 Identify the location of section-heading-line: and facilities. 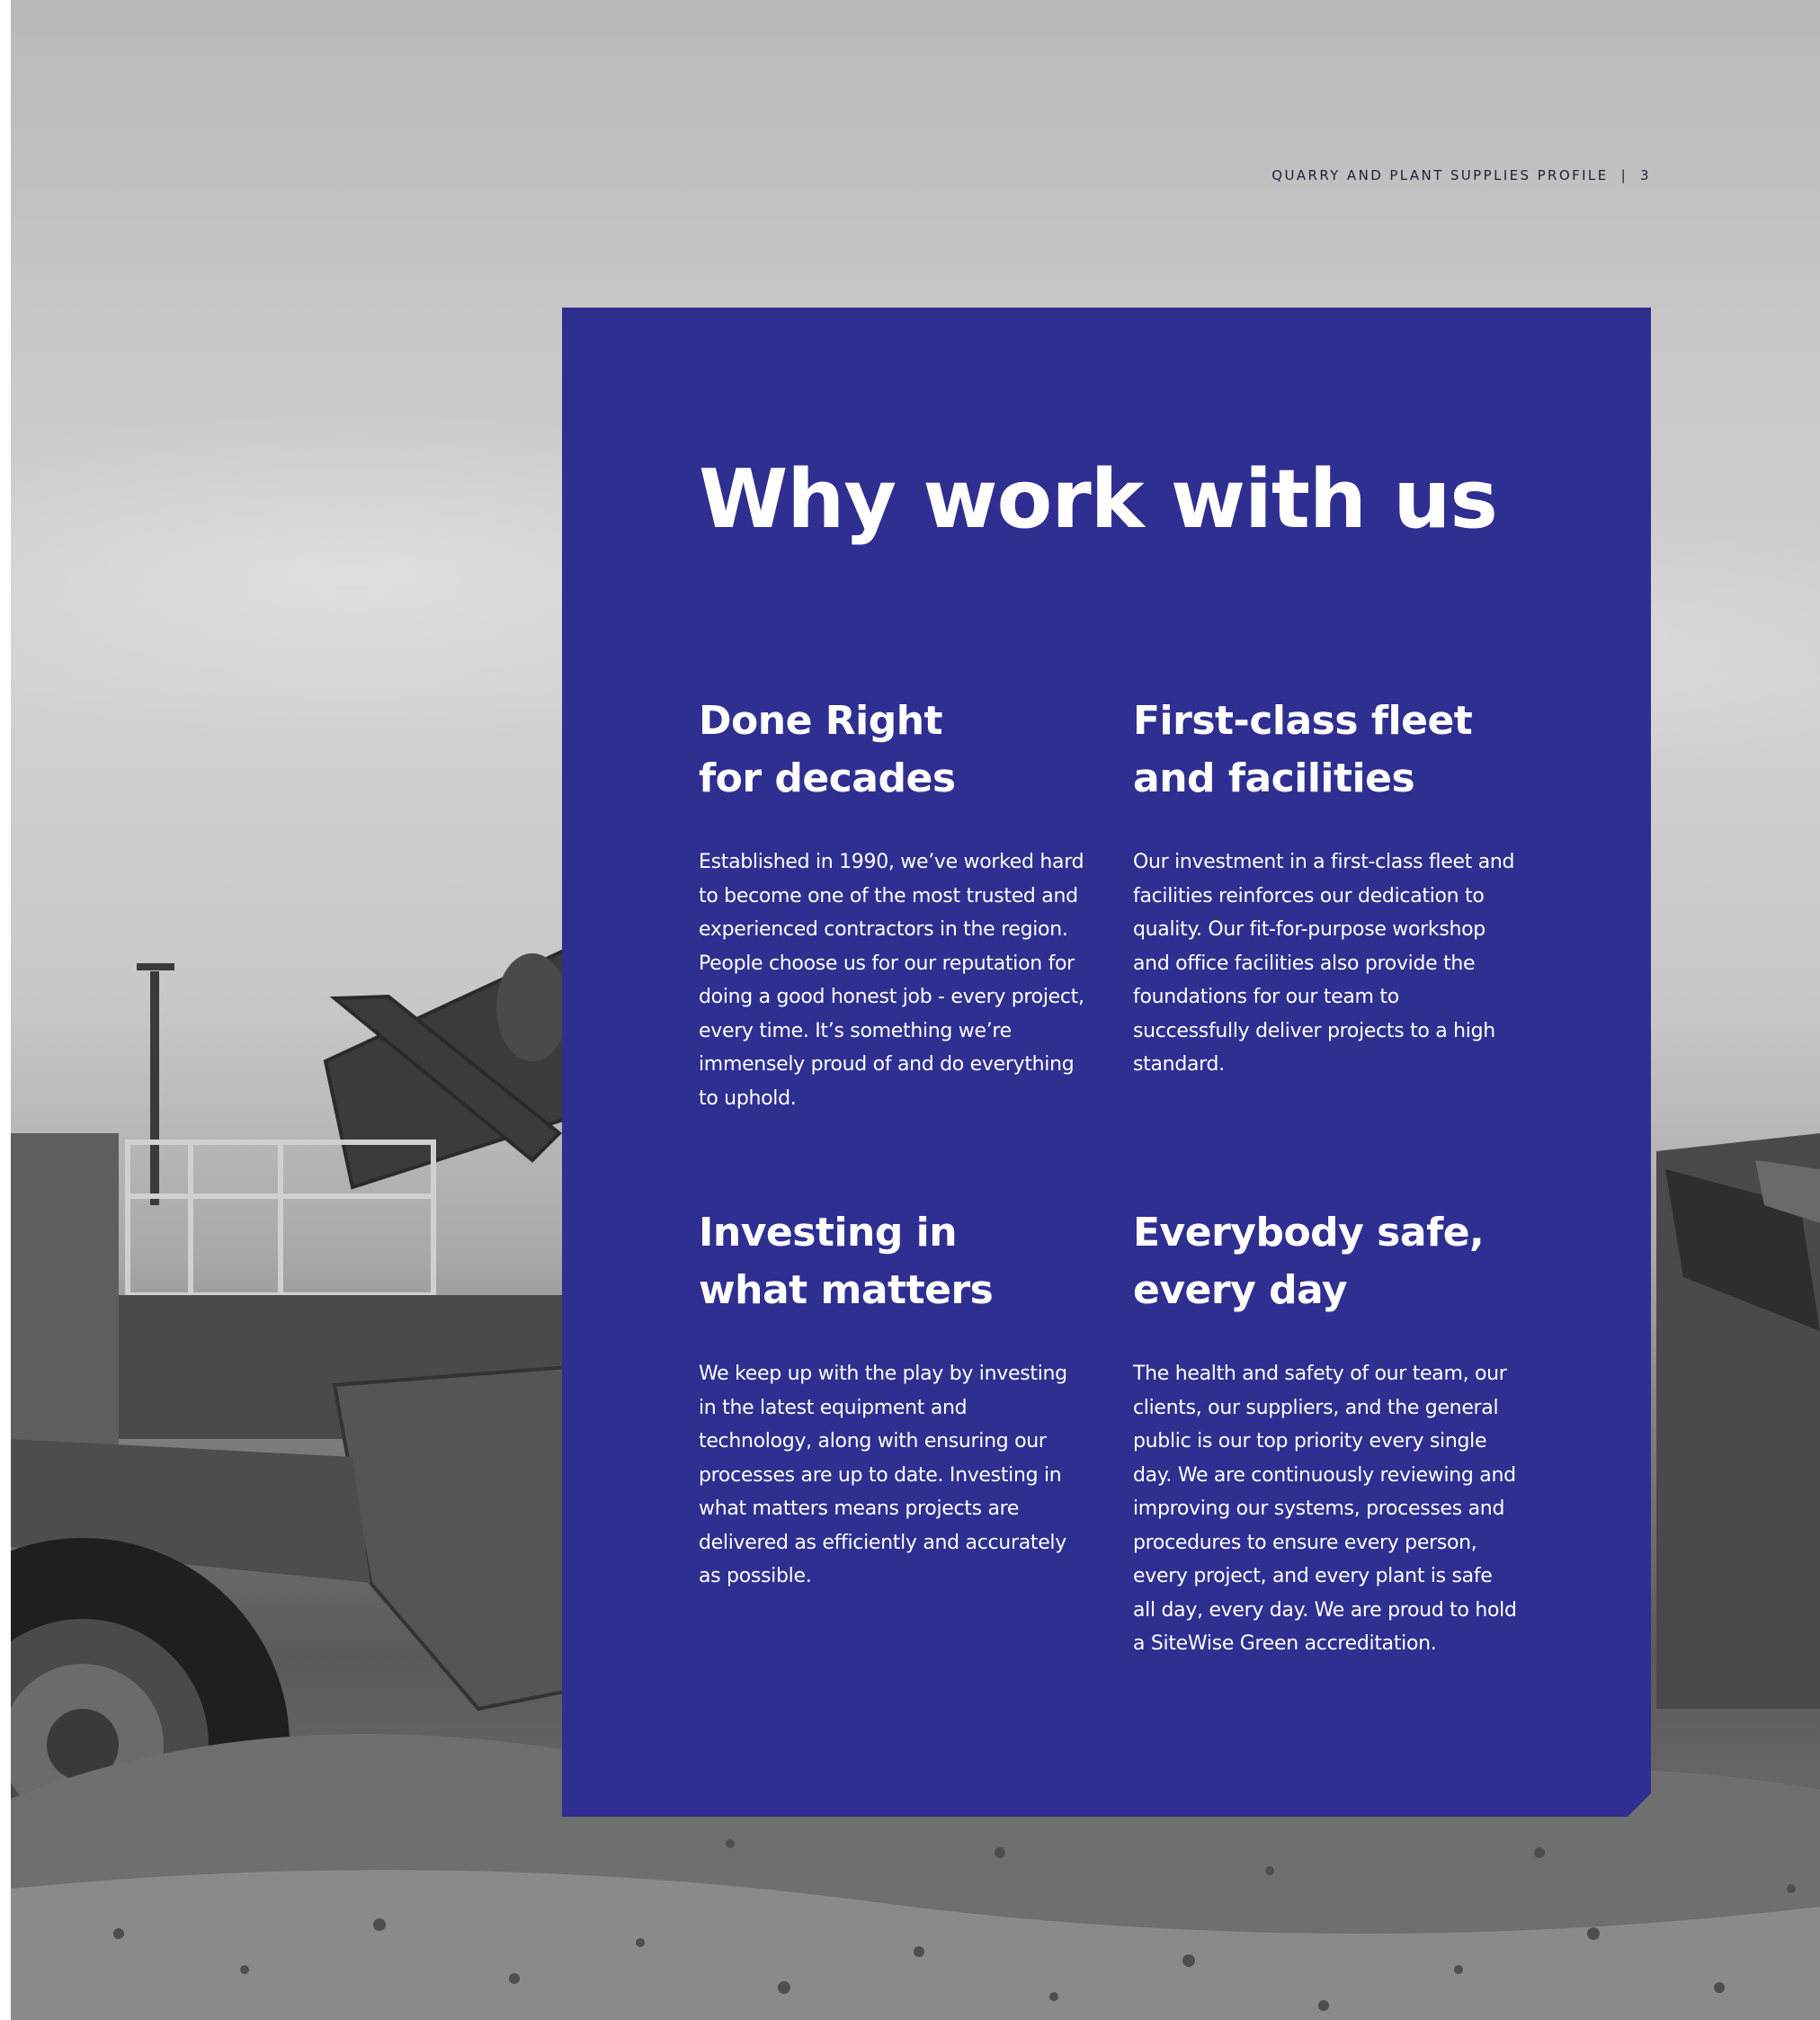
(1274, 778).